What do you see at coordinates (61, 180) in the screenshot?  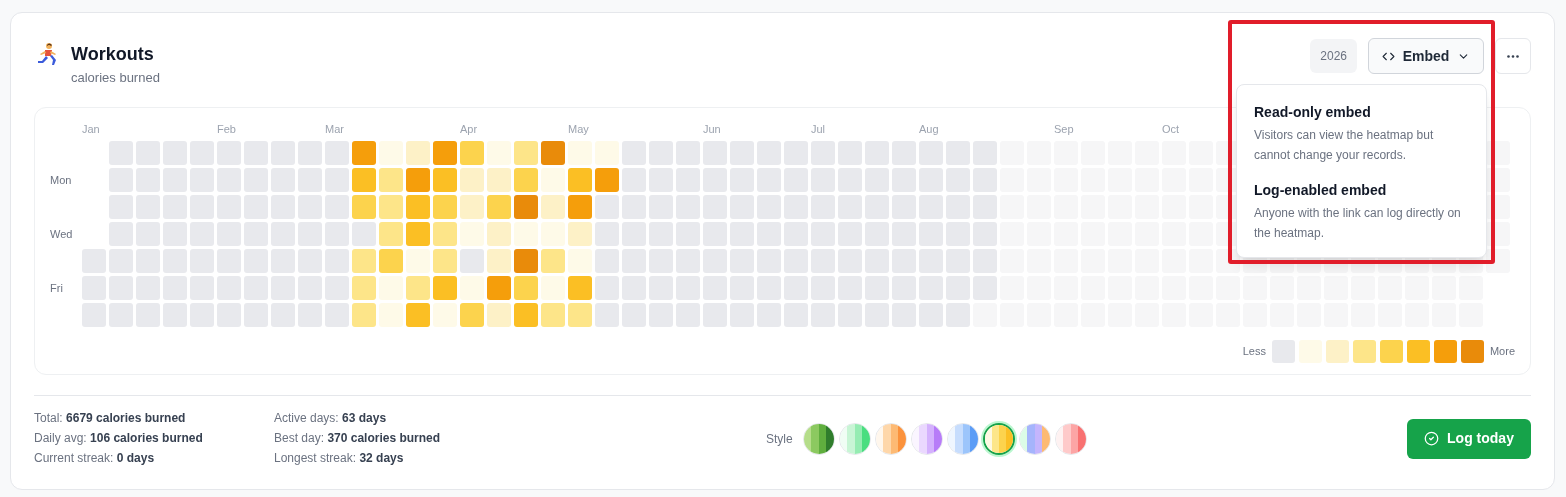 I see `day-label: Mon` at bounding box center [61, 180].